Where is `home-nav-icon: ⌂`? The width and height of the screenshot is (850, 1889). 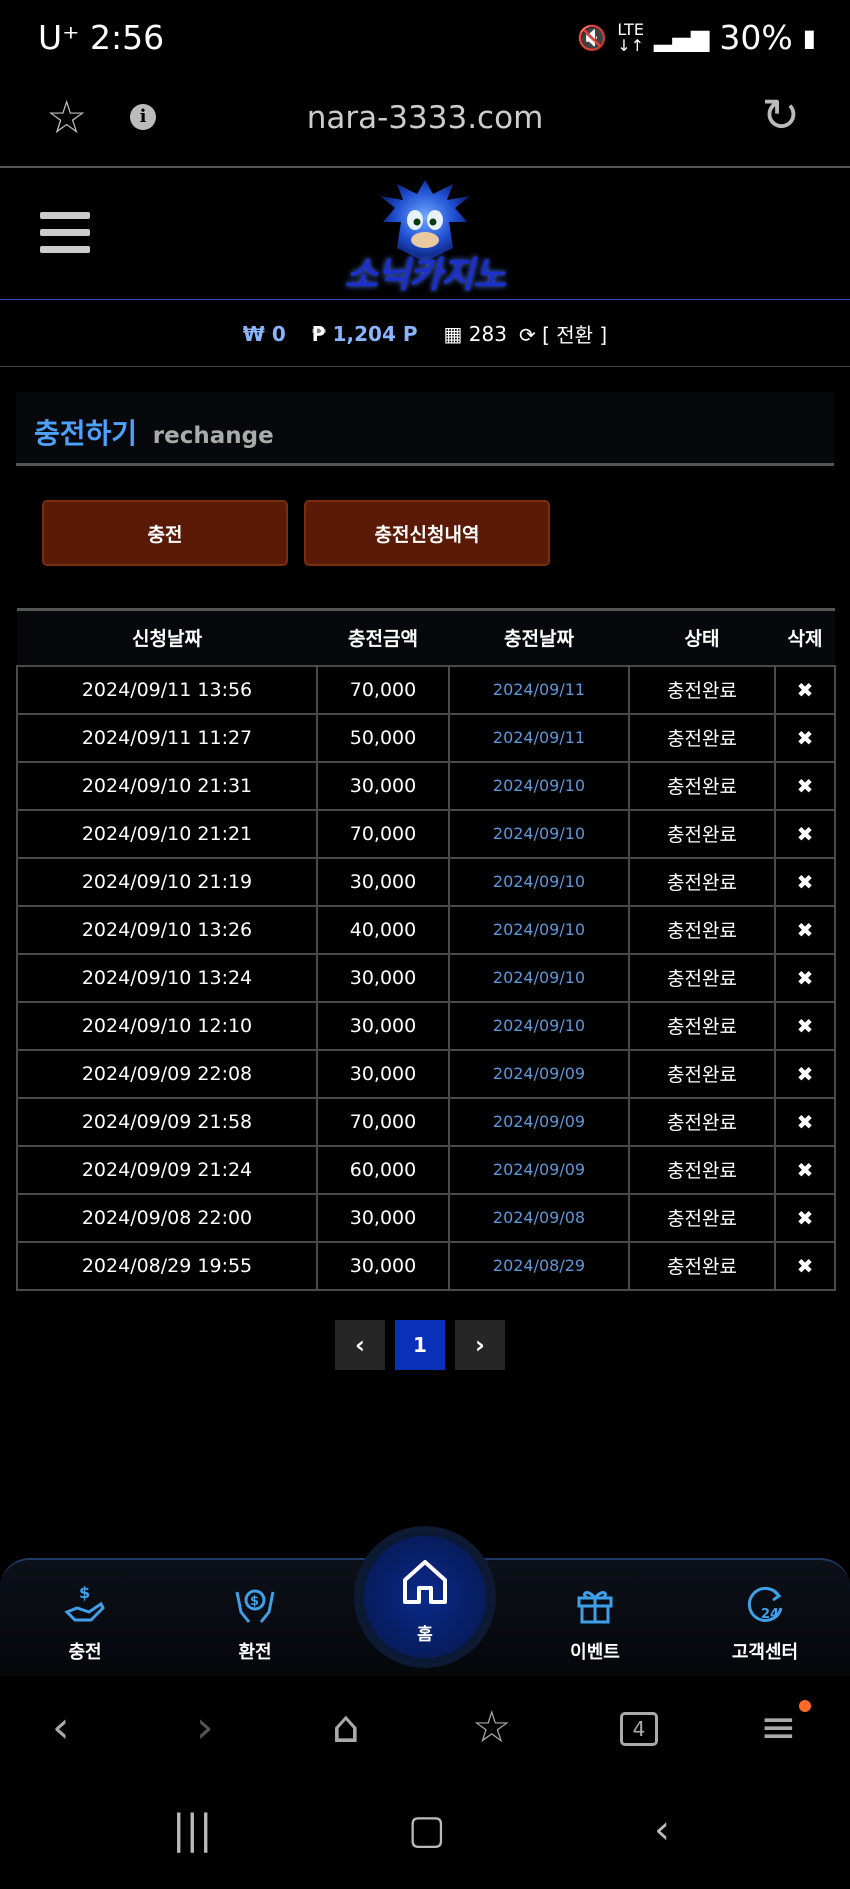
home-nav-icon: ⌂ is located at coordinates (346, 1728).